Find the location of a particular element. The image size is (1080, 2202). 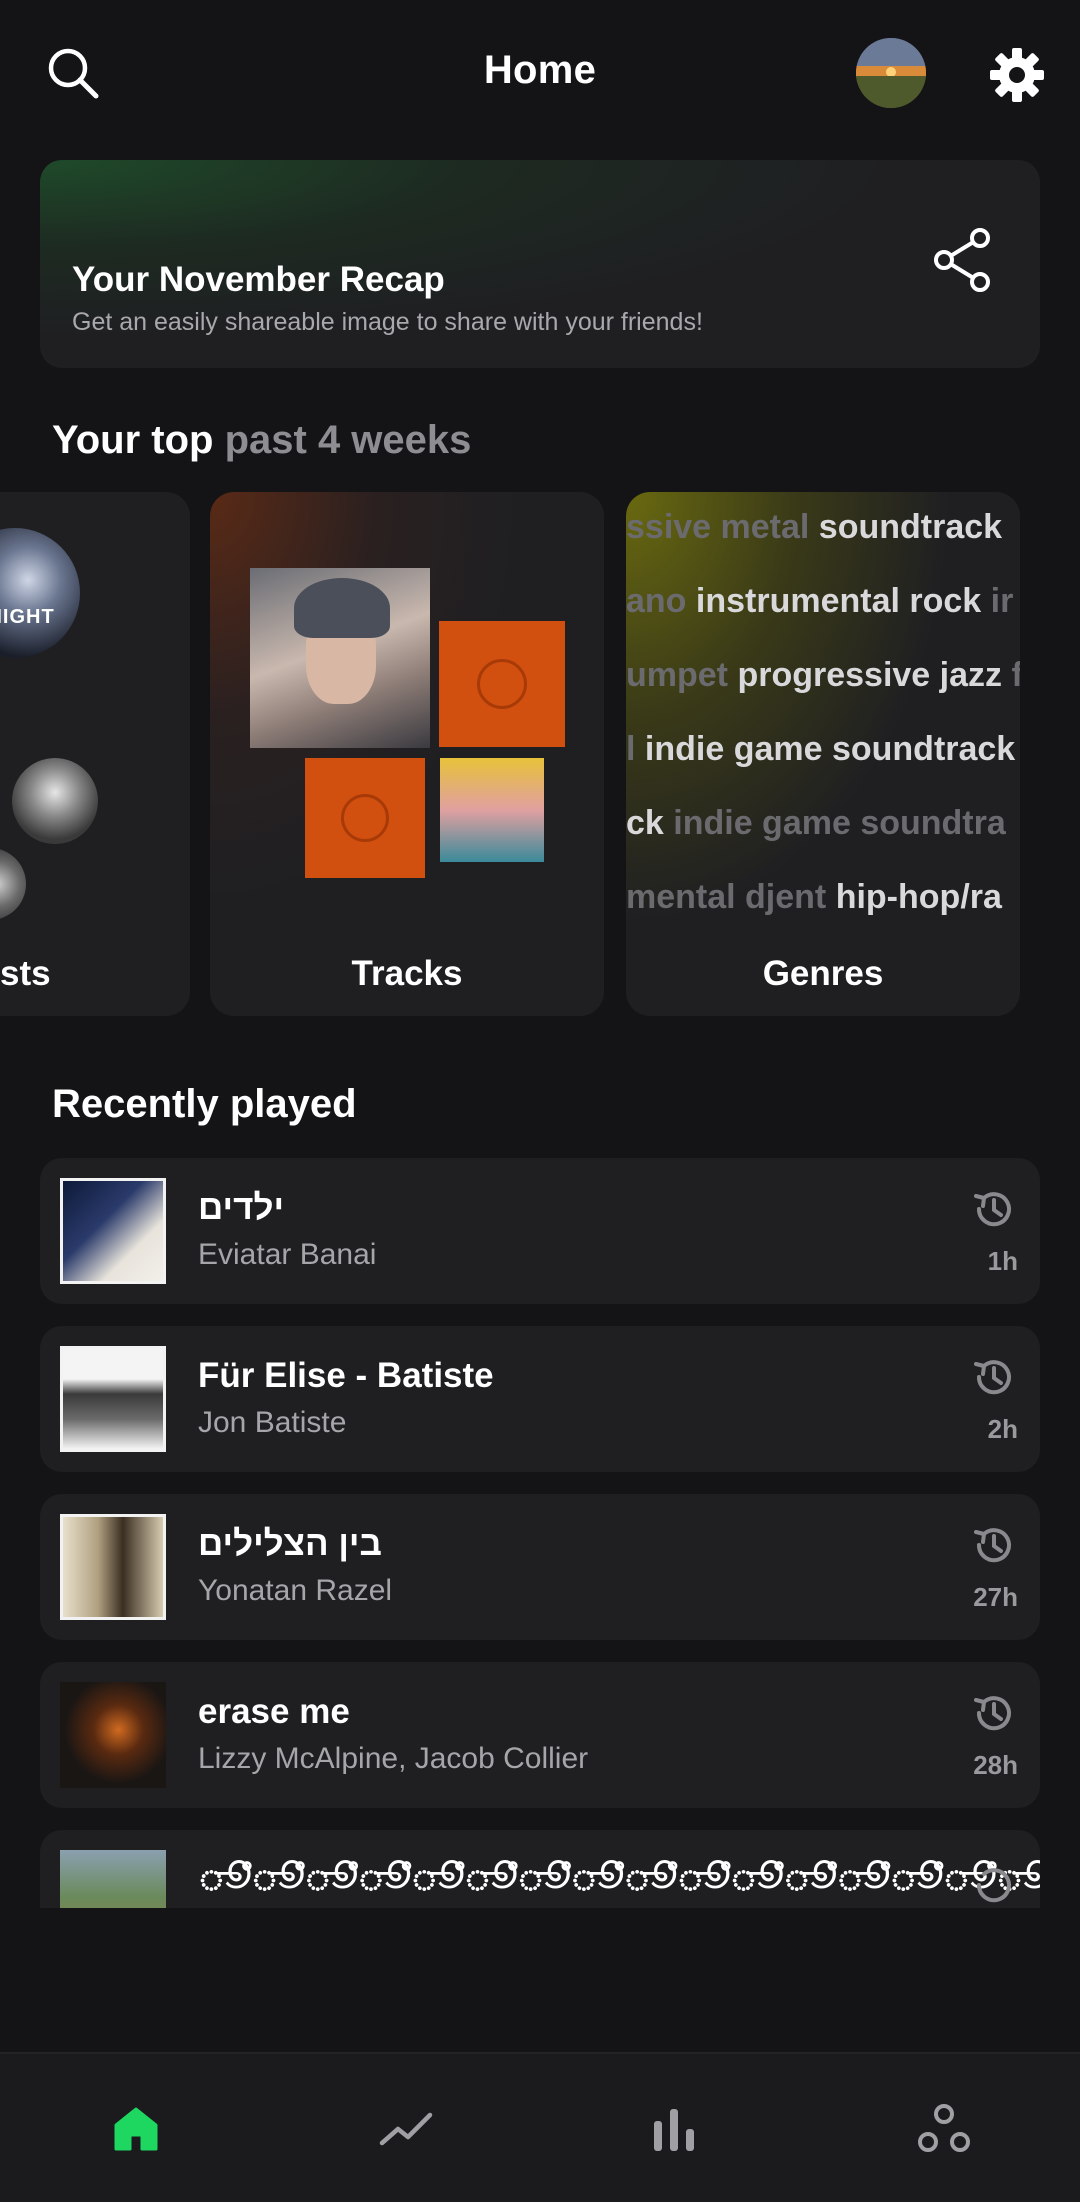

genre-row: ano instrumental rock ir is located at coordinates (819, 601).